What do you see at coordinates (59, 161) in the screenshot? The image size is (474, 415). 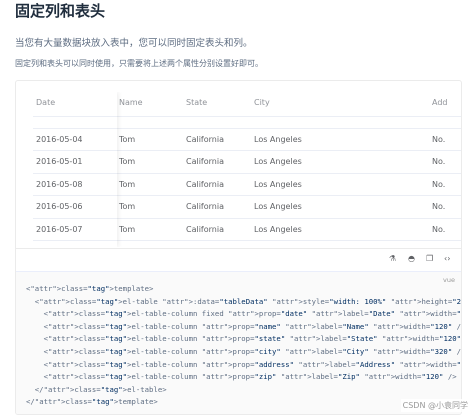 I see `cell-date: 2016-05-01` at bounding box center [59, 161].